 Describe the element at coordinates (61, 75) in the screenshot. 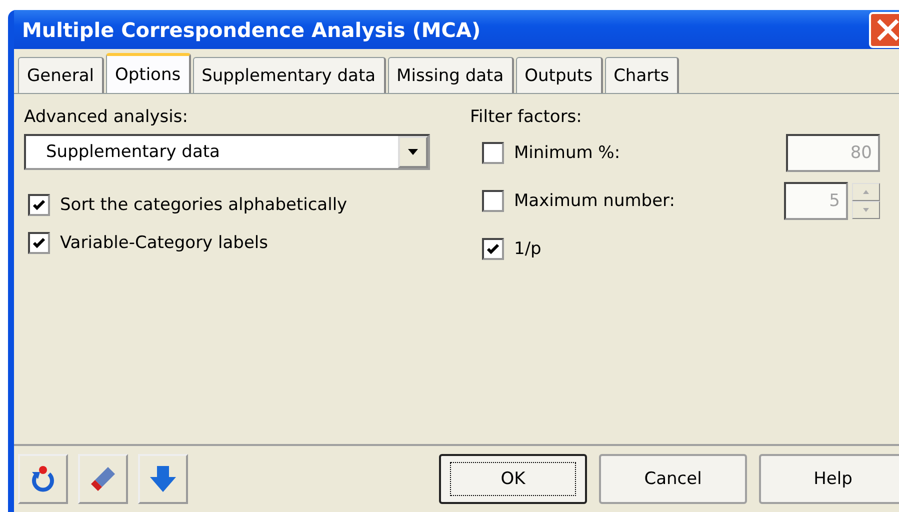

I see `tab: General` at that location.